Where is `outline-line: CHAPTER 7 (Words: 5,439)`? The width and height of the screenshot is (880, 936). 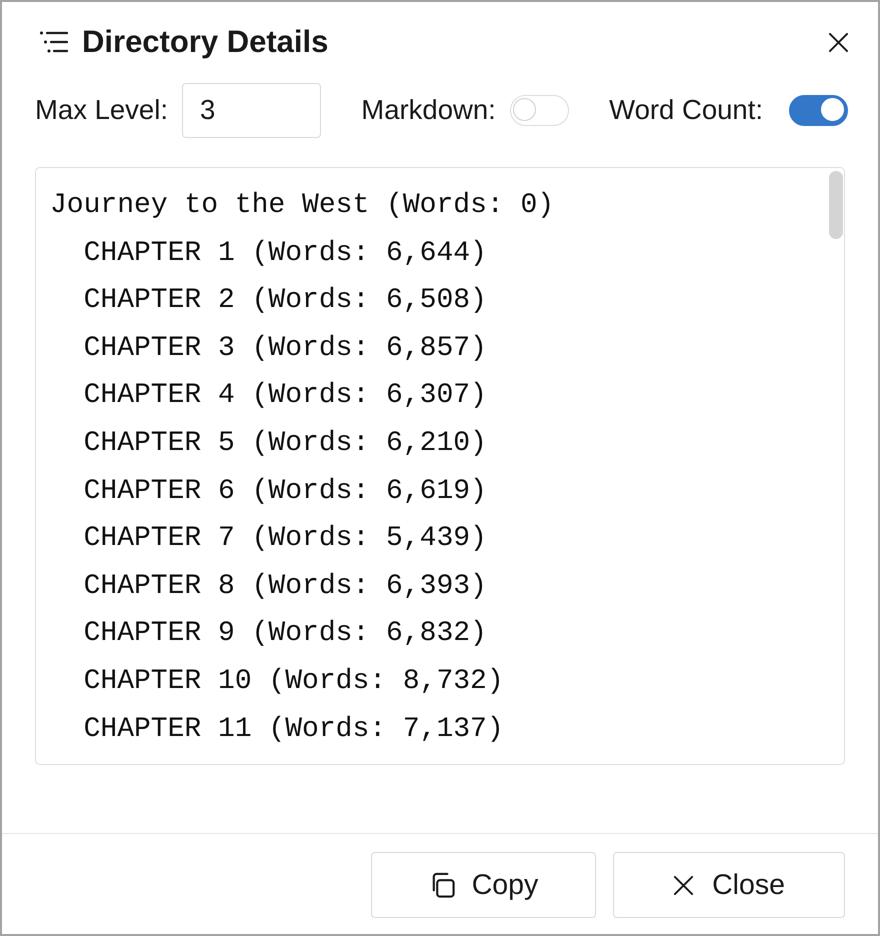
outline-line: CHAPTER 7 (Words: 5,439) is located at coordinates (285, 539).